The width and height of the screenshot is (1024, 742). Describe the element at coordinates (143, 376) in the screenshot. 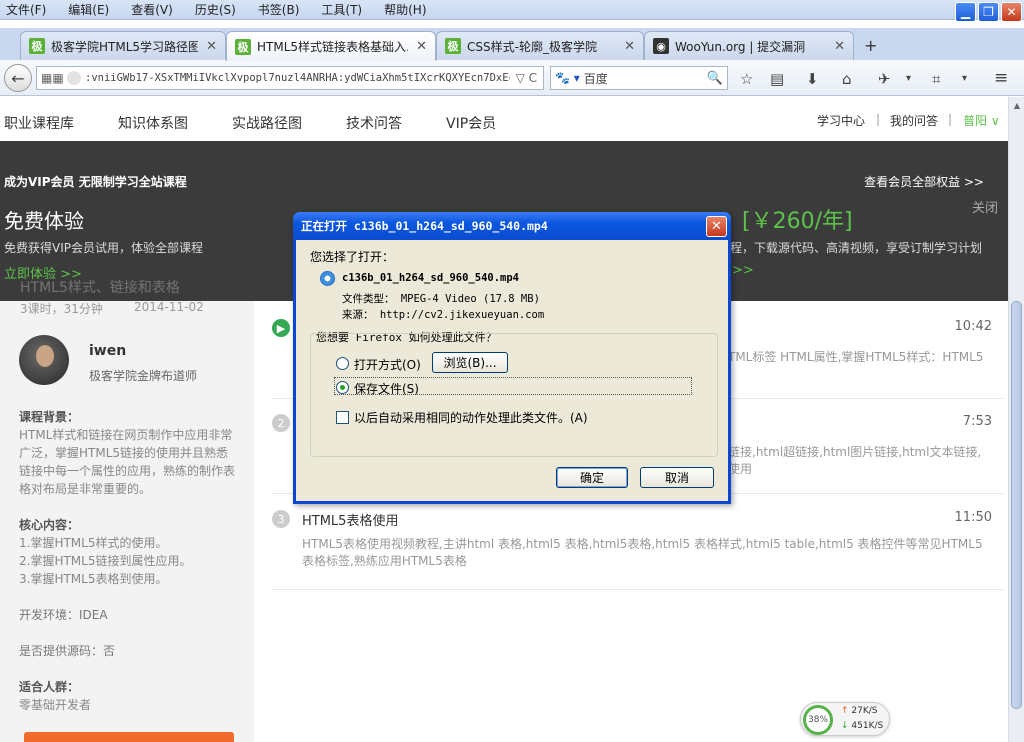

I see `teacher-role: 极客学院金牌布道师` at that location.